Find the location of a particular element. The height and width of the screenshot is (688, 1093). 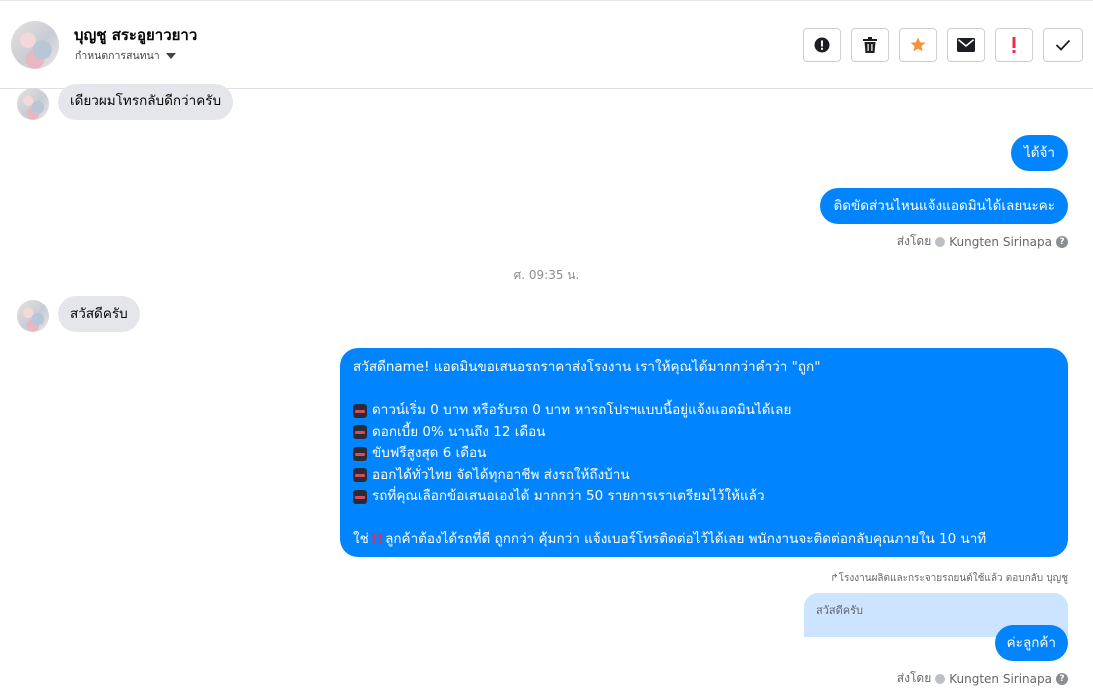

conversation-schedule-dropdown: กำหนดการสนทนา is located at coordinates (125, 55).